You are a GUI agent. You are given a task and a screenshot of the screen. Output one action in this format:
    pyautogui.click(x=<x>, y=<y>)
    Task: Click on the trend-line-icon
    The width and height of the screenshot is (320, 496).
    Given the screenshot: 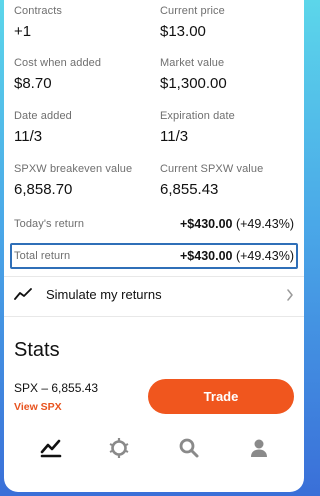 What is the action you would take?
    pyautogui.click(x=23, y=294)
    